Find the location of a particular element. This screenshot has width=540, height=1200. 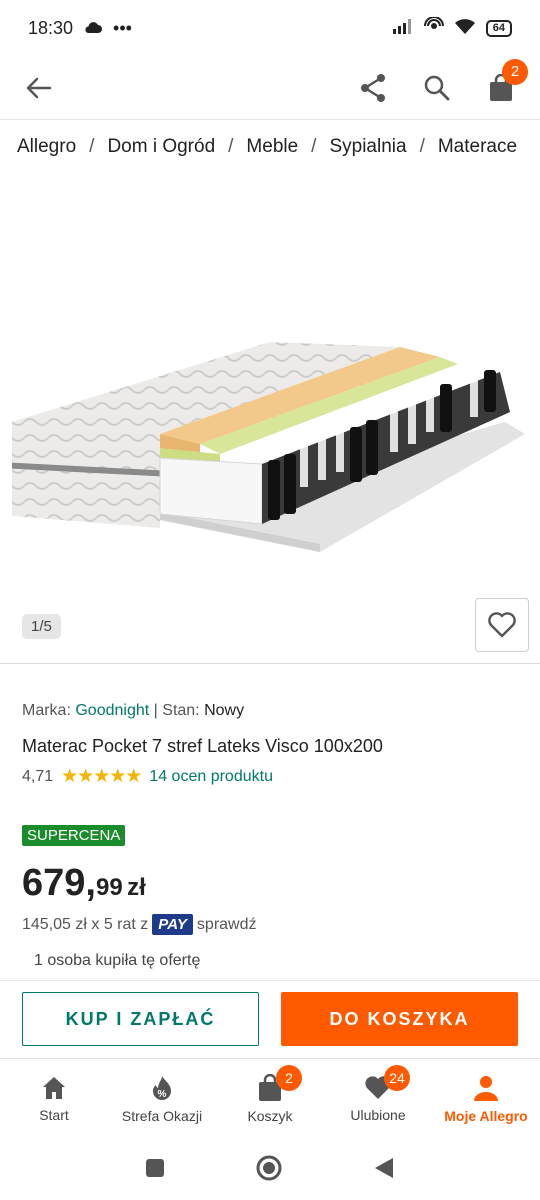

user-icon is located at coordinates (486, 1088).